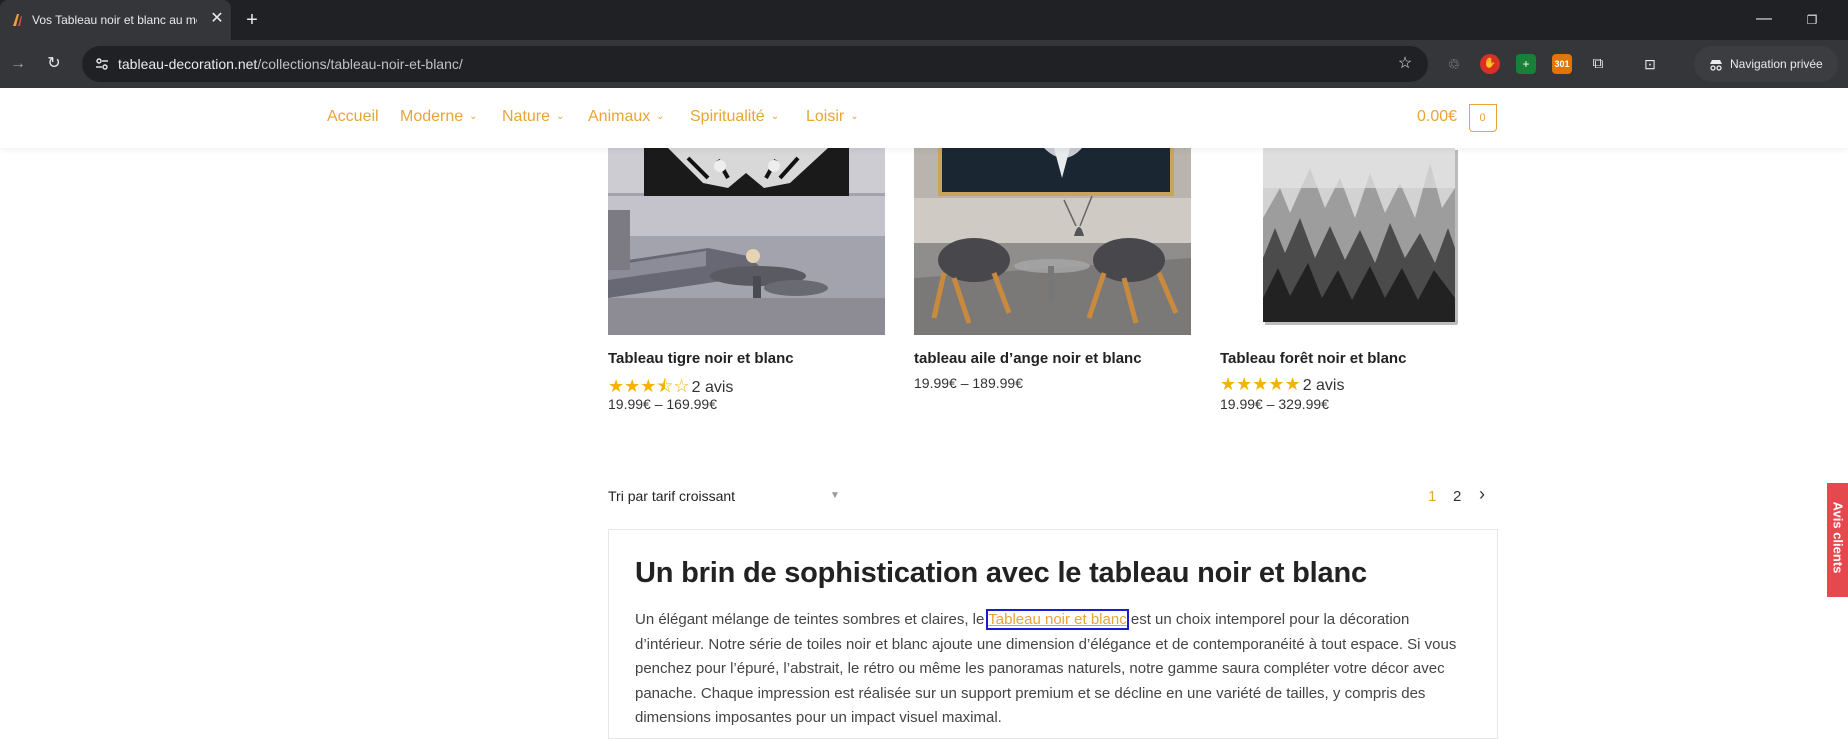  Describe the element at coordinates (835, 495) in the screenshot. I see `dropdown-caret-icon: ▼` at that location.